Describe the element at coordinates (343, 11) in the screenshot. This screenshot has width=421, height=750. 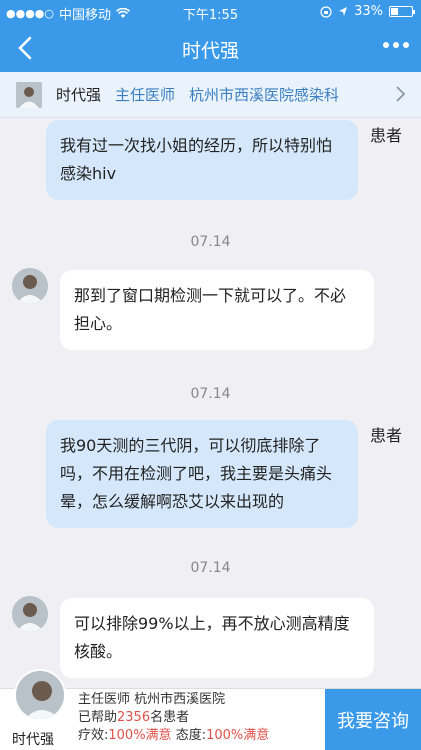
I see `location-icon` at that location.